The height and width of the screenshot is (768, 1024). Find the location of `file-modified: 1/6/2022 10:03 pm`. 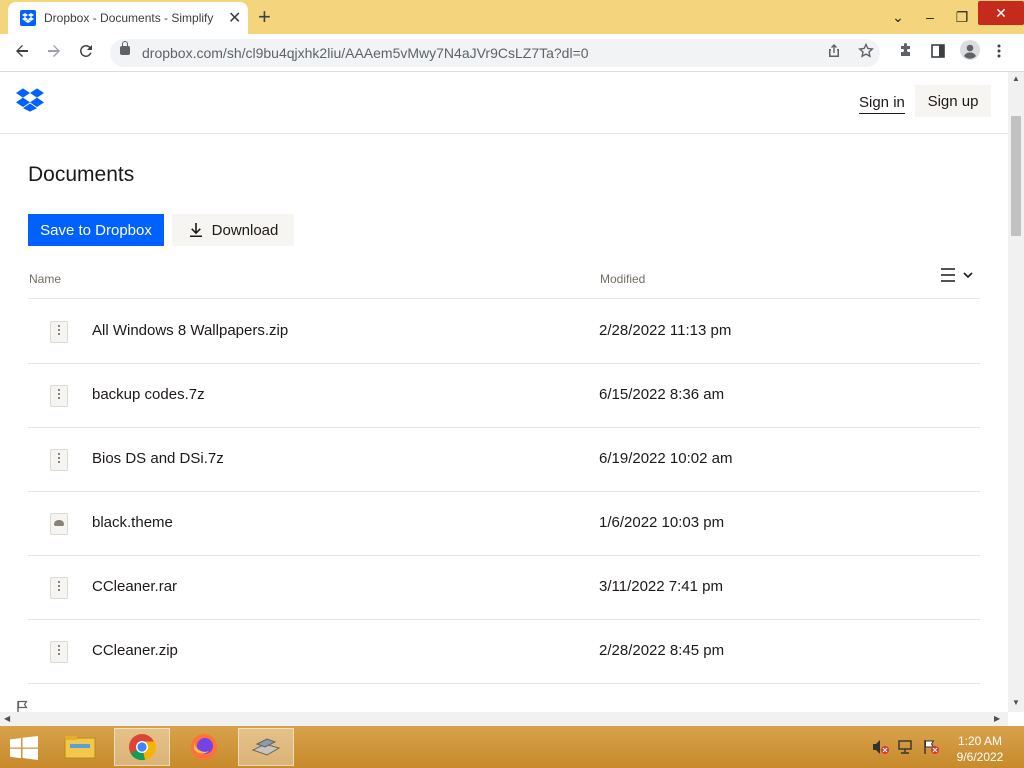

file-modified: 1/6/2022 10:03 pm is located at coordinates (662, 522).